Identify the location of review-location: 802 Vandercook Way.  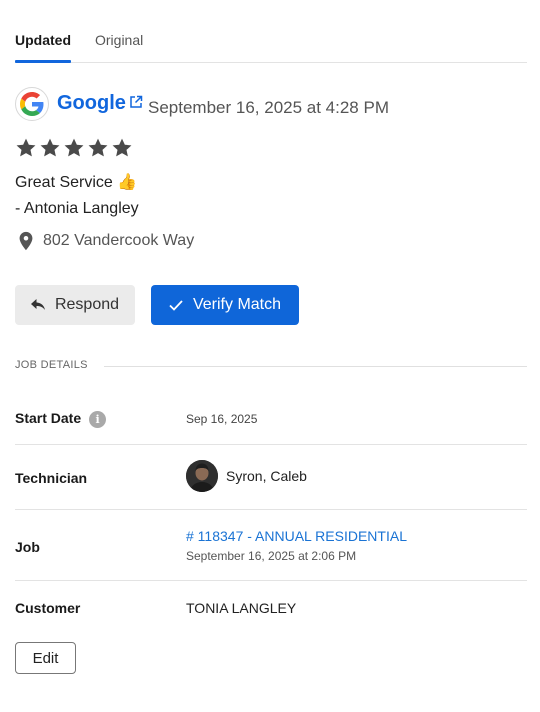
(104, 241).